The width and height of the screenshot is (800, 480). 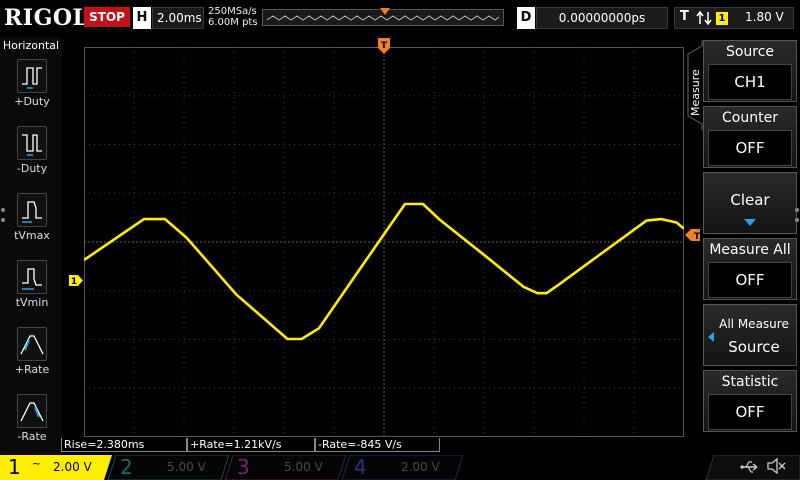 I want to click on measure-all-softkey-value: OFF, so click(x=750, y=280).